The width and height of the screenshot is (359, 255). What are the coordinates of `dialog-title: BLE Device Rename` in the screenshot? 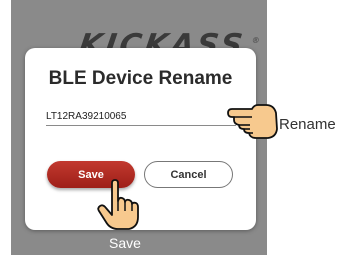 It's located at (140, 78).